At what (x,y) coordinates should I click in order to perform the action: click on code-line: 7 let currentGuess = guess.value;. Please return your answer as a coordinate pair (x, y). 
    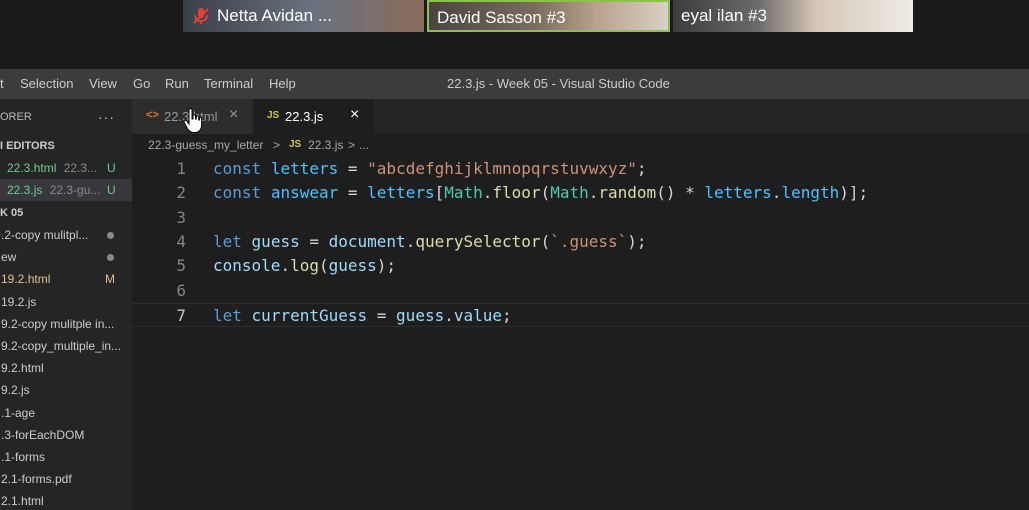
    Looking at the image, I should click on (580, 314).